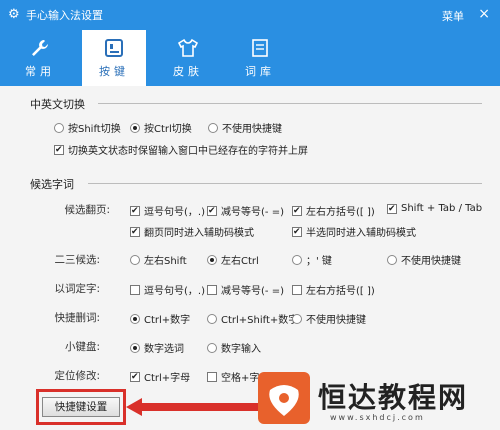 This screenshot has height=430, width=500. I want to click on radio-ctrl-switch: 按Ctrl切换, so click(161, 127).